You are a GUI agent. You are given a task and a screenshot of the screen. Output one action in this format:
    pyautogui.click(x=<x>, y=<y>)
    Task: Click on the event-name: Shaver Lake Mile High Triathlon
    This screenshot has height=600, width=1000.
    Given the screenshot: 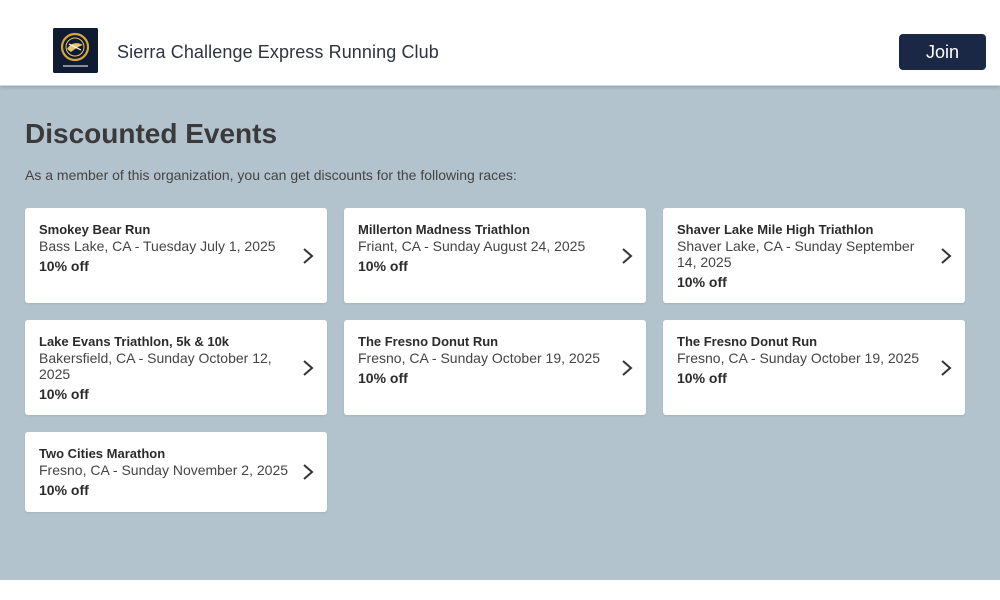 What is the action you would take?
    pyautogui.click(x=775, y=229)
    